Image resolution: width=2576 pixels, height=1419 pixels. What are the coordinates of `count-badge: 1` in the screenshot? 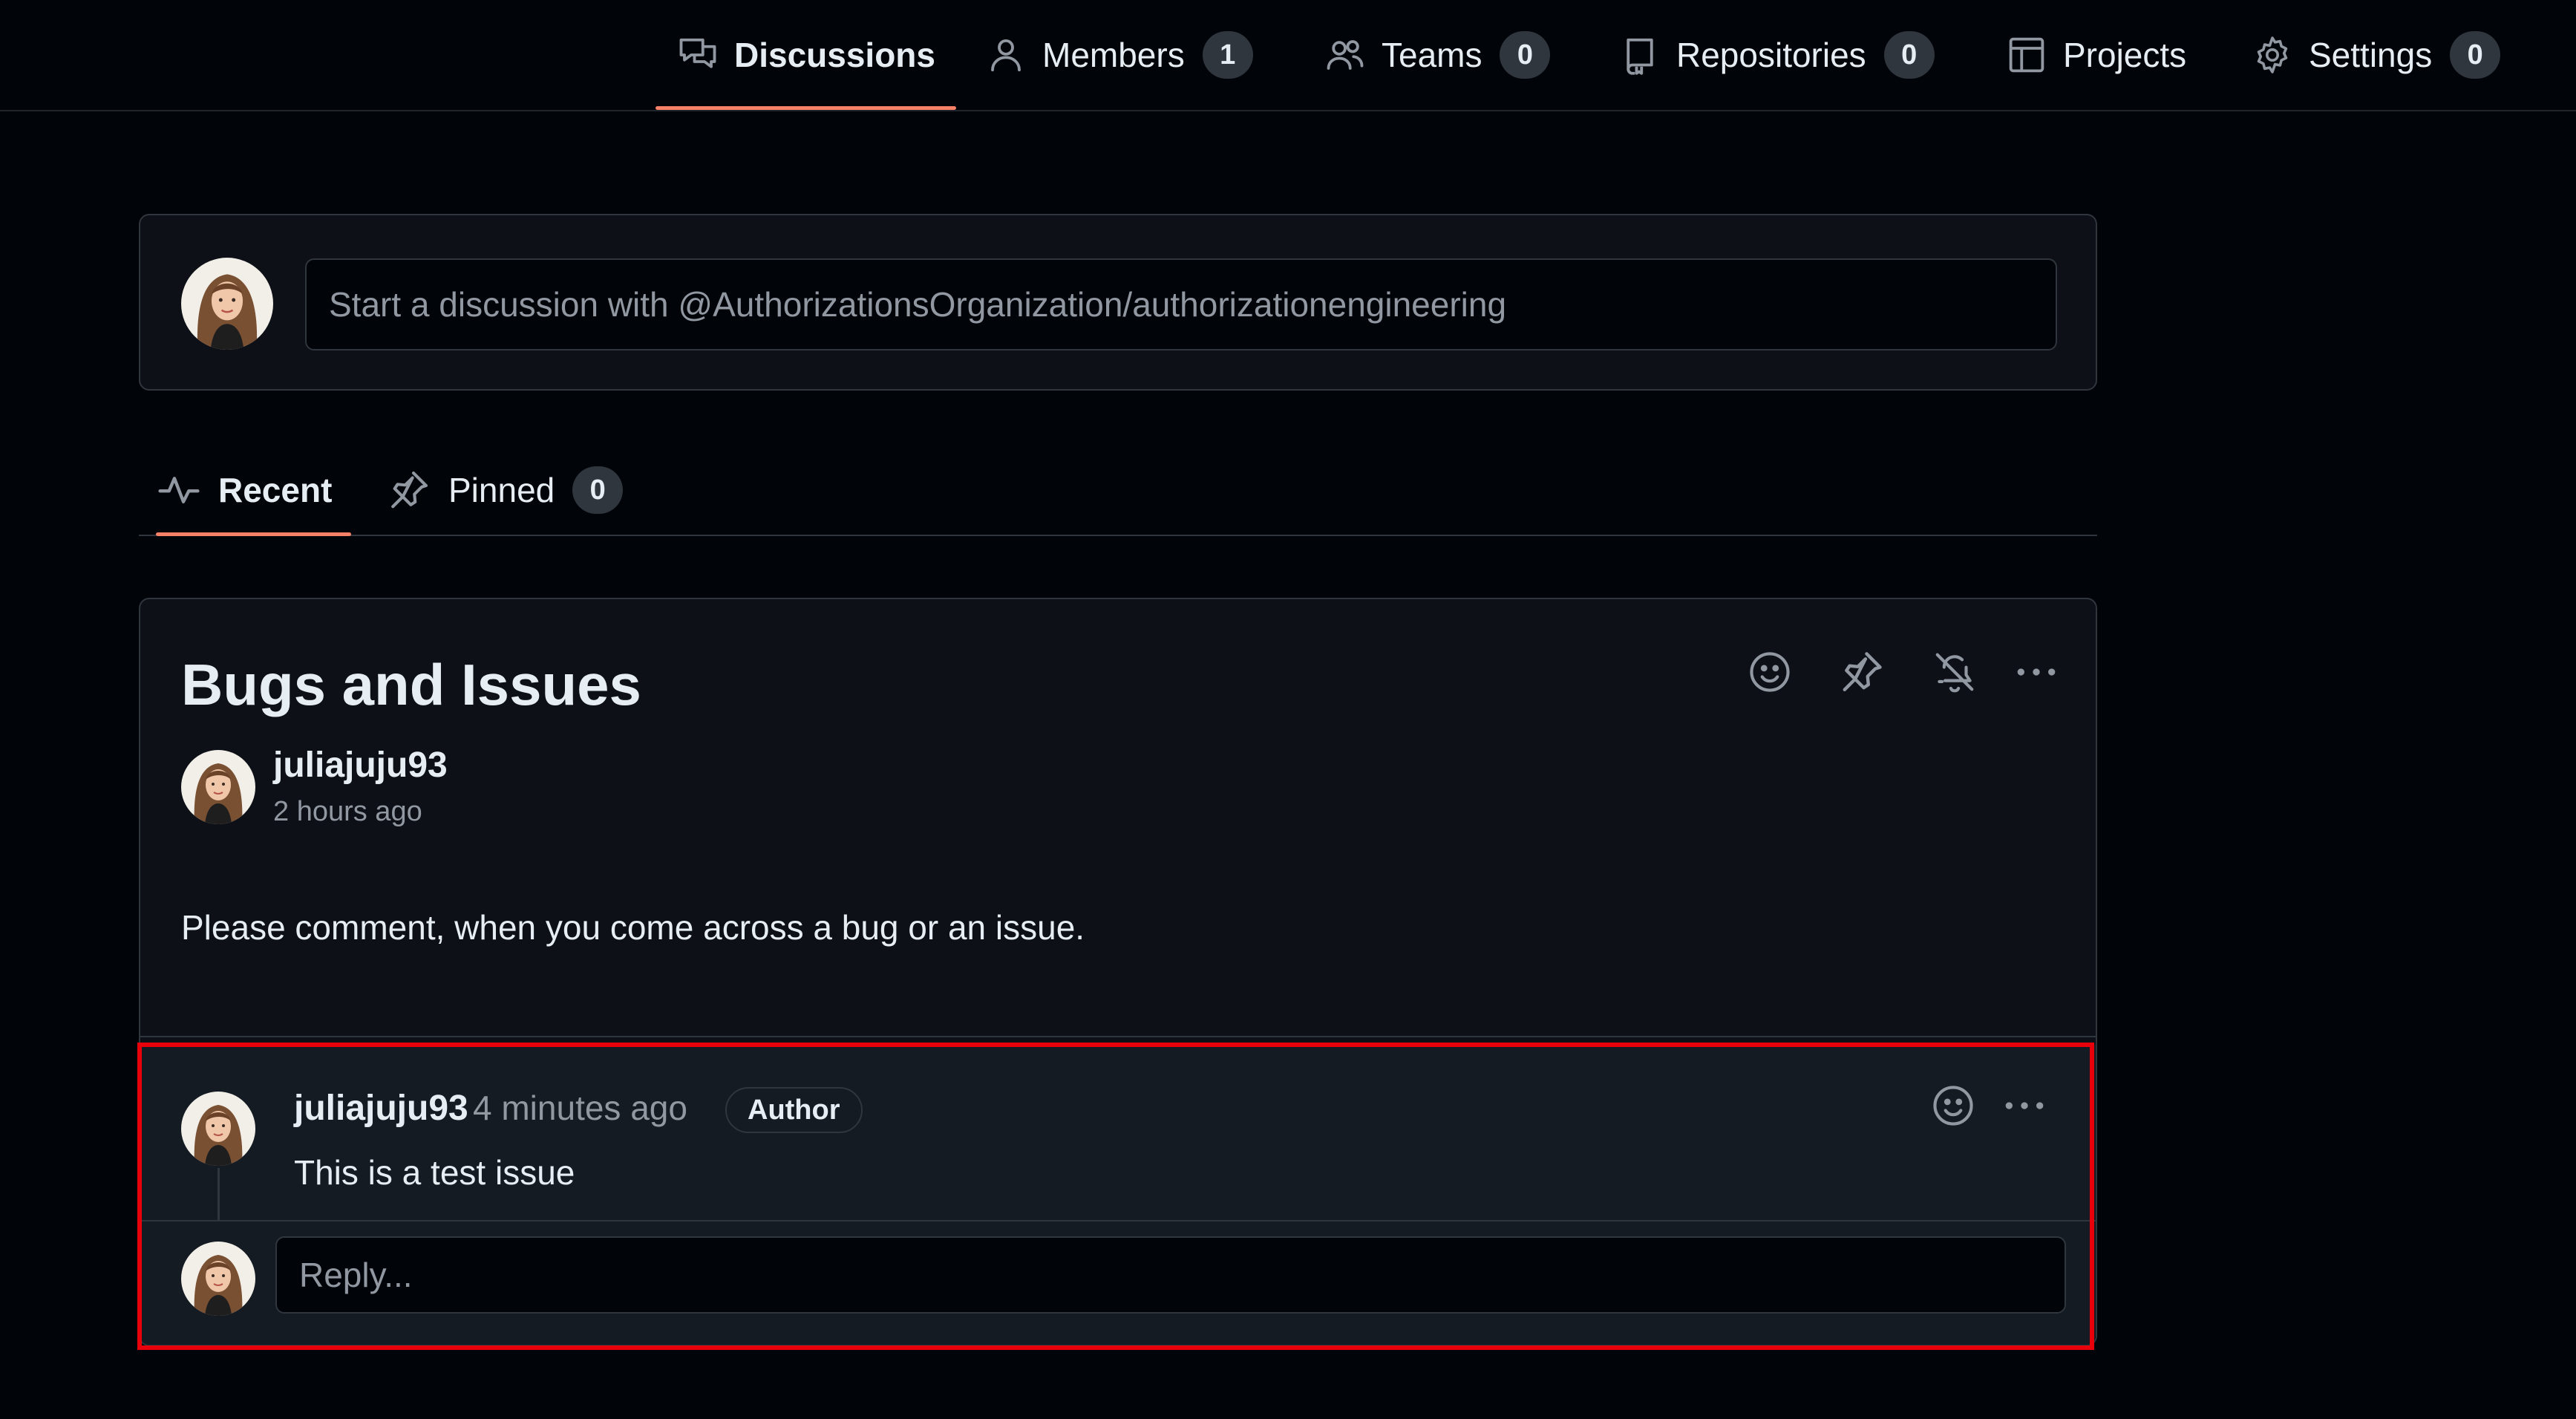 It's located at (1227, 55).